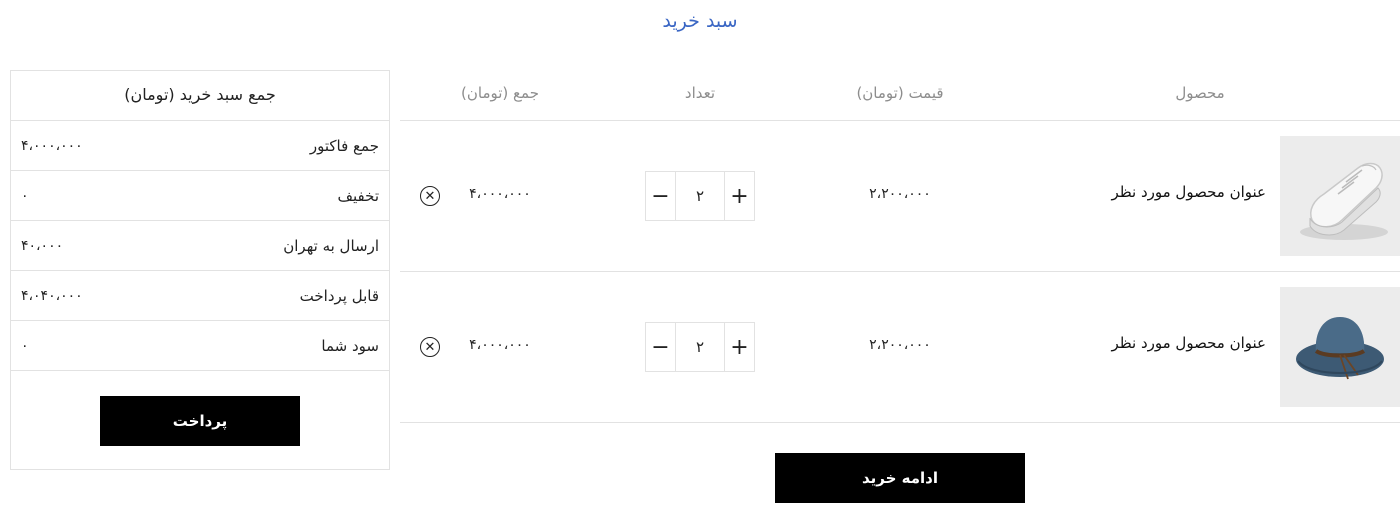  What do you see at coordinates (200, 296) in the screenshot?
I see `summary-row-payable: قابل پرداخت ۴،۰۴۰،۰۰۰` at bounding box center [200, 296].